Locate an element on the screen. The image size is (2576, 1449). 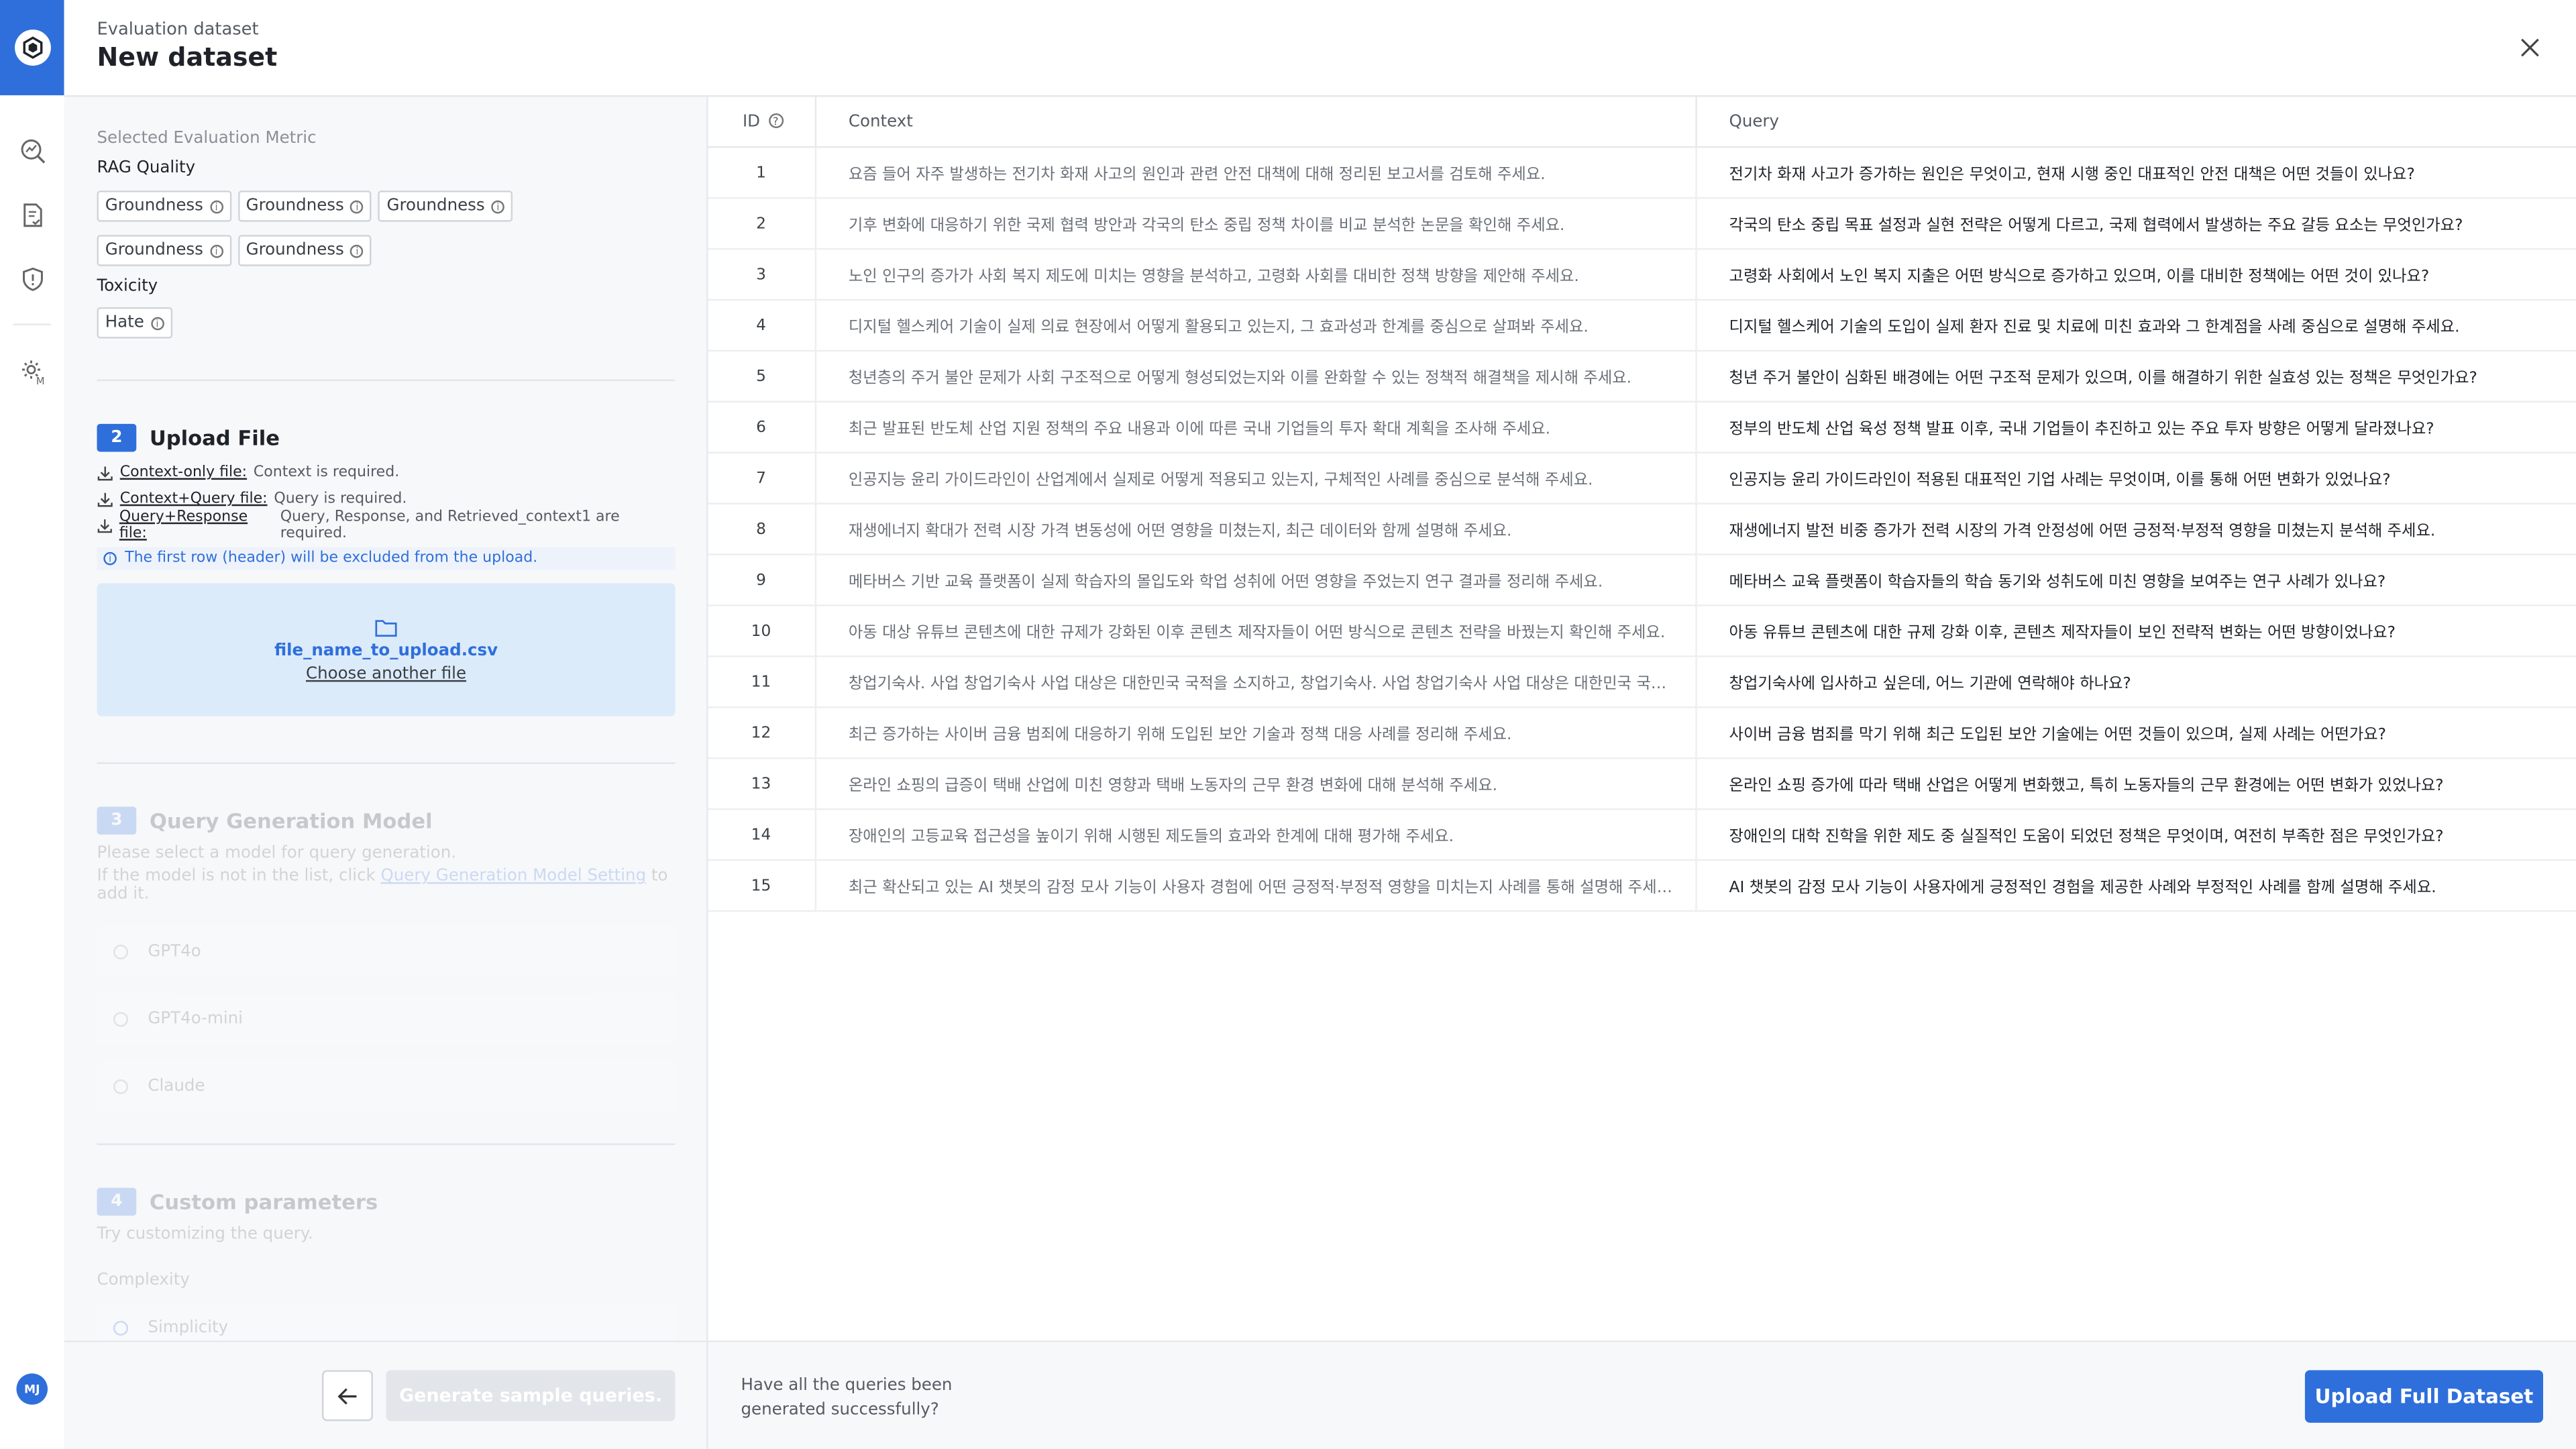
uploaded-file-name: file_name_to_upload.csv is located at coordinates (386, 650).